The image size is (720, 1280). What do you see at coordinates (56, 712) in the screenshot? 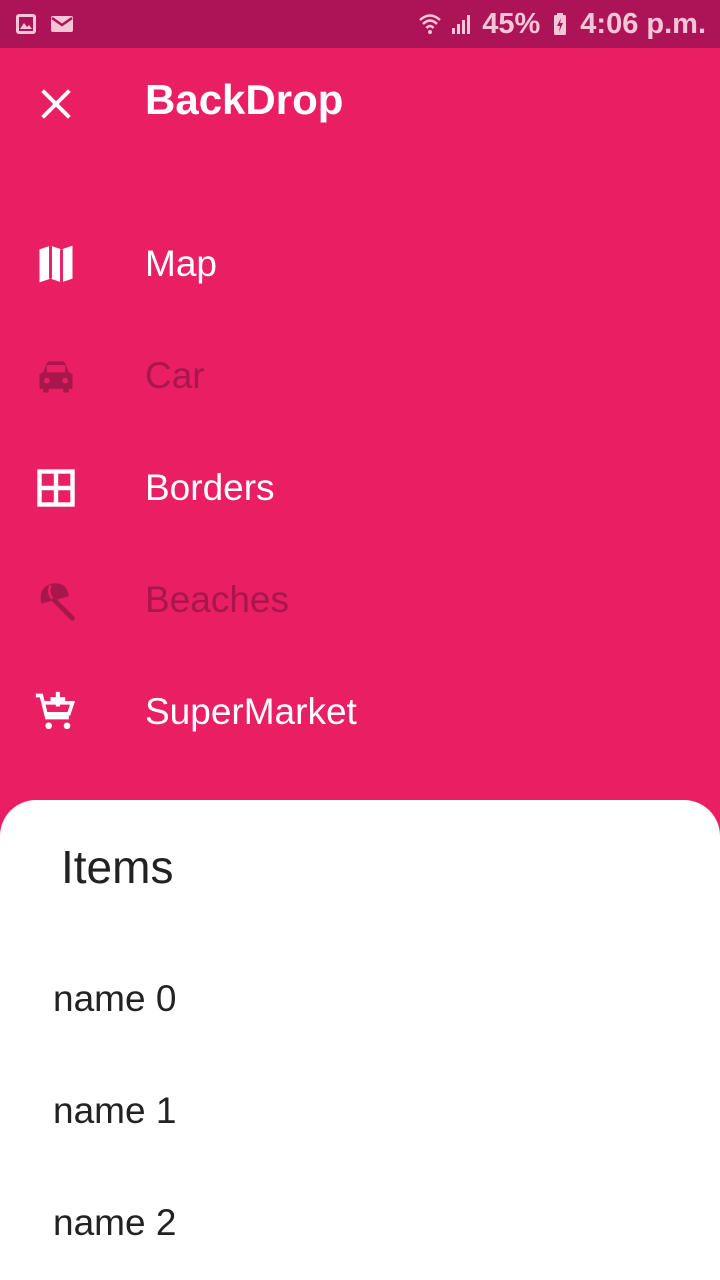
I see `add-shopping-cart-icon` at bounding box center [56, 712].